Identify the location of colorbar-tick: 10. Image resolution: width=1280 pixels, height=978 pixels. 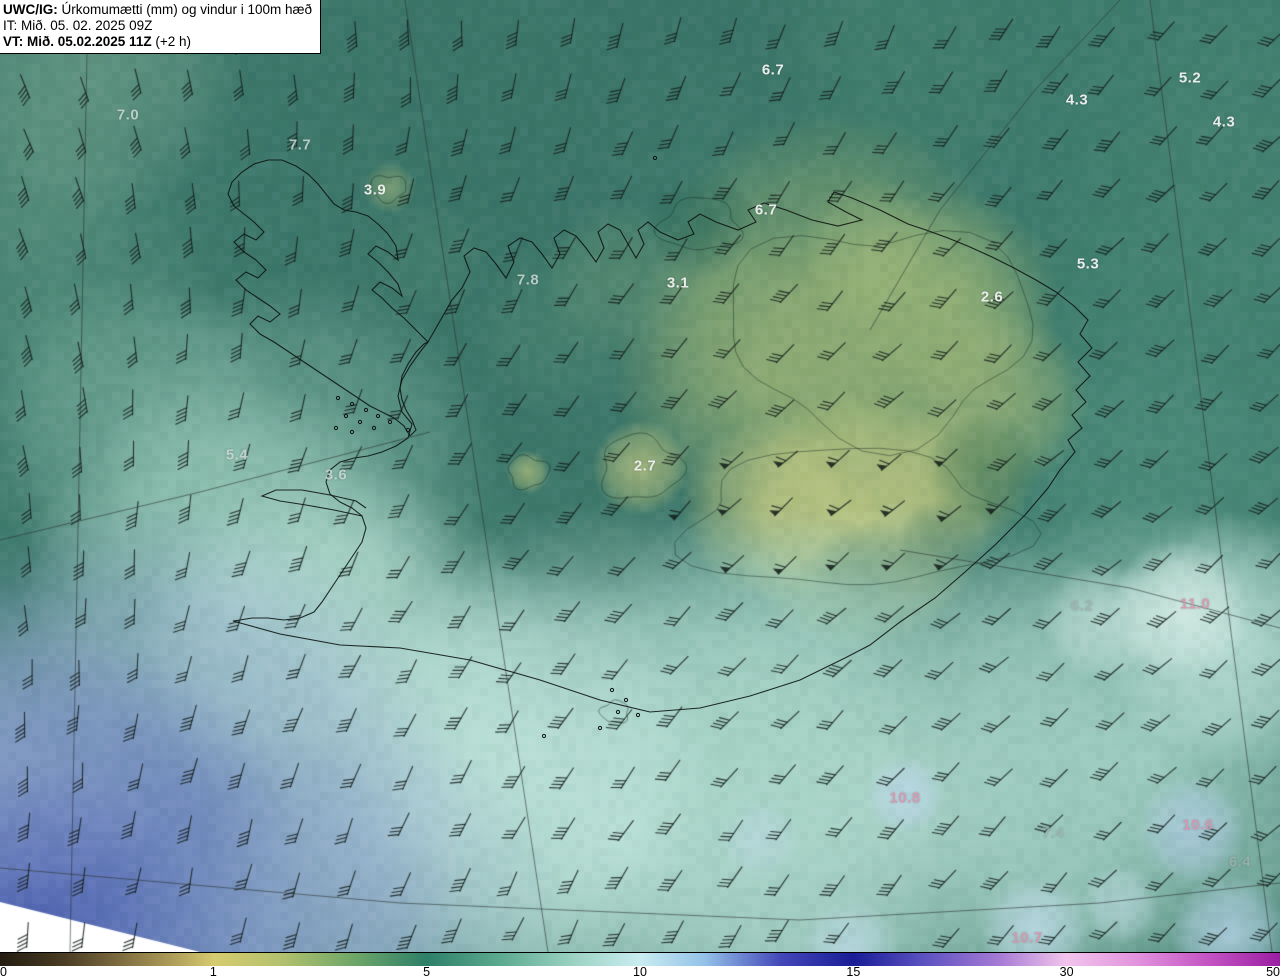
(640, 971).